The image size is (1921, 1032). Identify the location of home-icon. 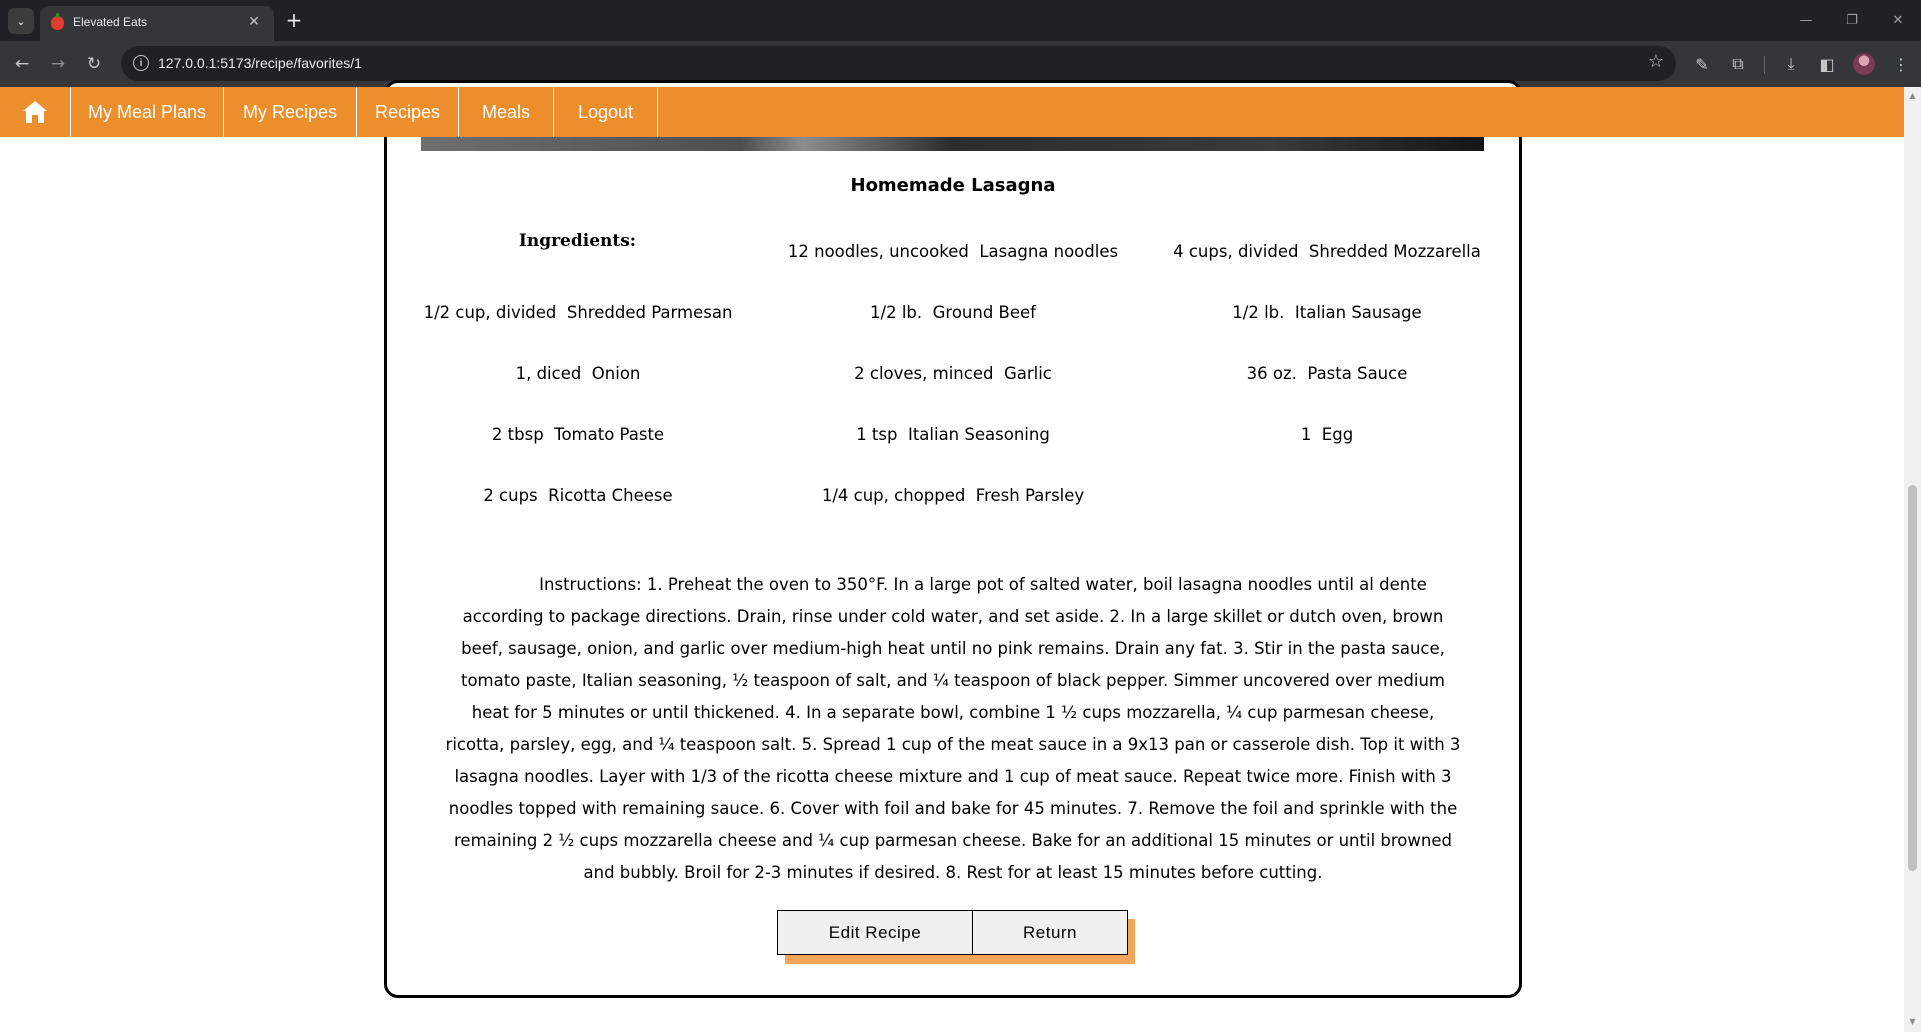
(35, 112).